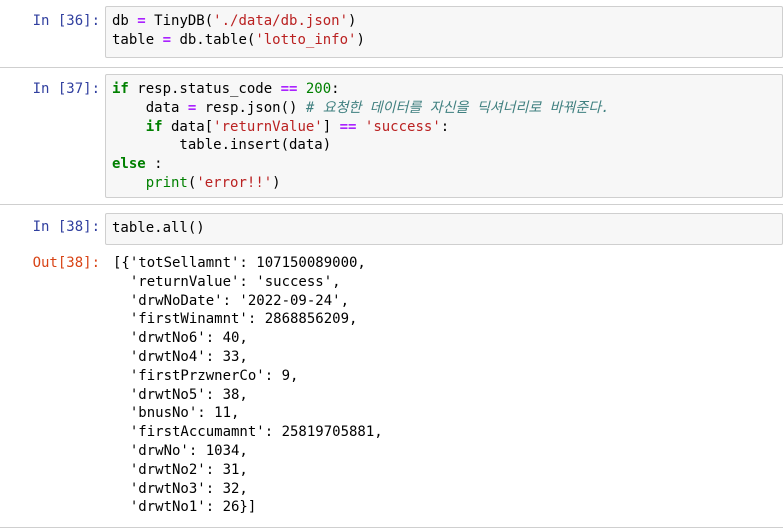 The image size is (783, 529). Describe the element at coordinates (391, 527) in the screenshot. I see `cell-divider-end` at that location.